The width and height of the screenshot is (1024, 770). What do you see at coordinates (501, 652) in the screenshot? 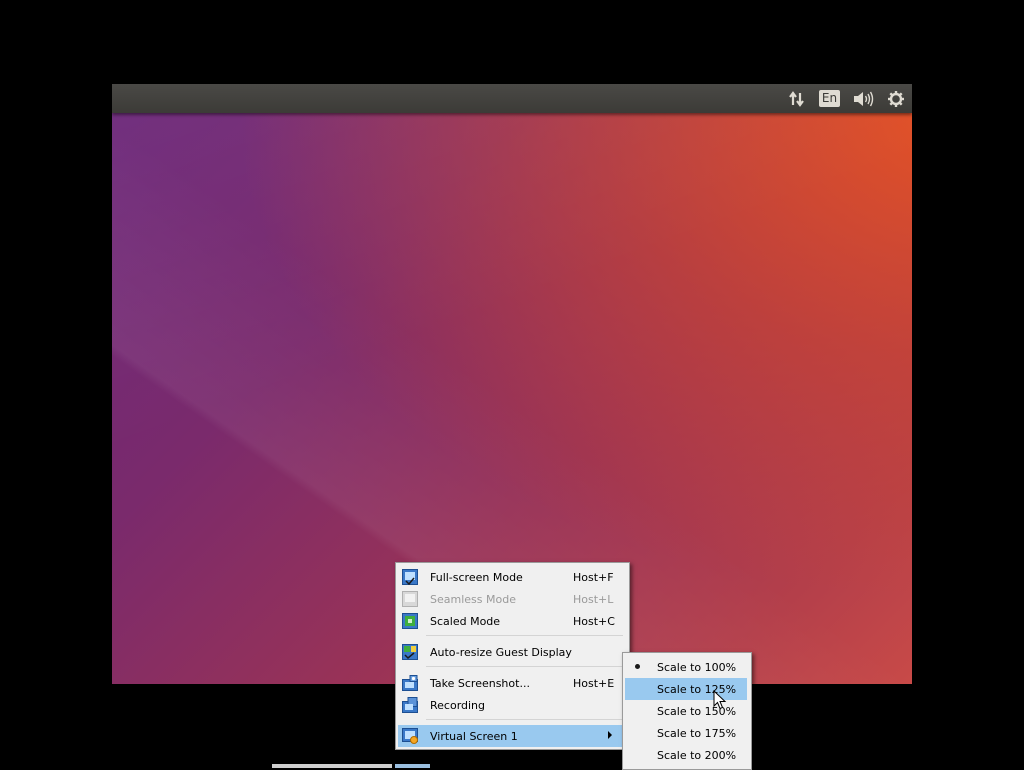
I see `menu-item-label: Auto-resize Guest Display` at bounding box center [501, 652].